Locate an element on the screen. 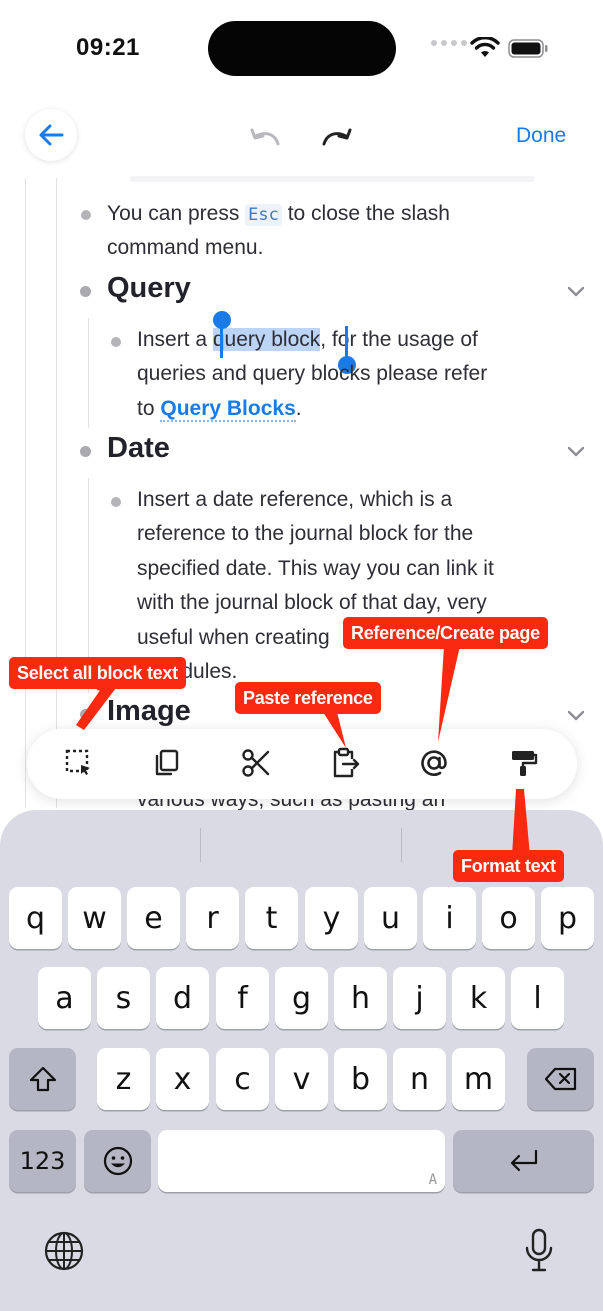 The image size is (603, 1311). page-link-query-blocks: Query Blocks is located at coordinates (228, 409).